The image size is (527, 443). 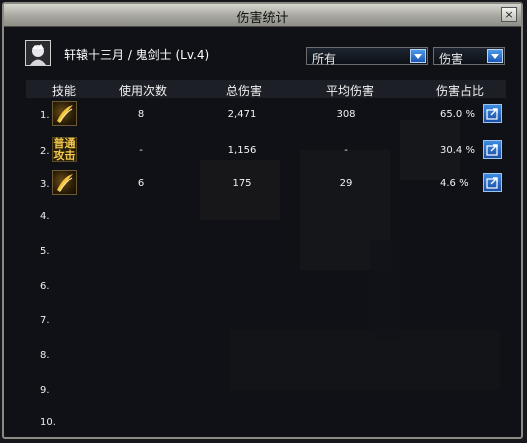 I want to click on character-portrait-icon, so click(x=38, y=54).